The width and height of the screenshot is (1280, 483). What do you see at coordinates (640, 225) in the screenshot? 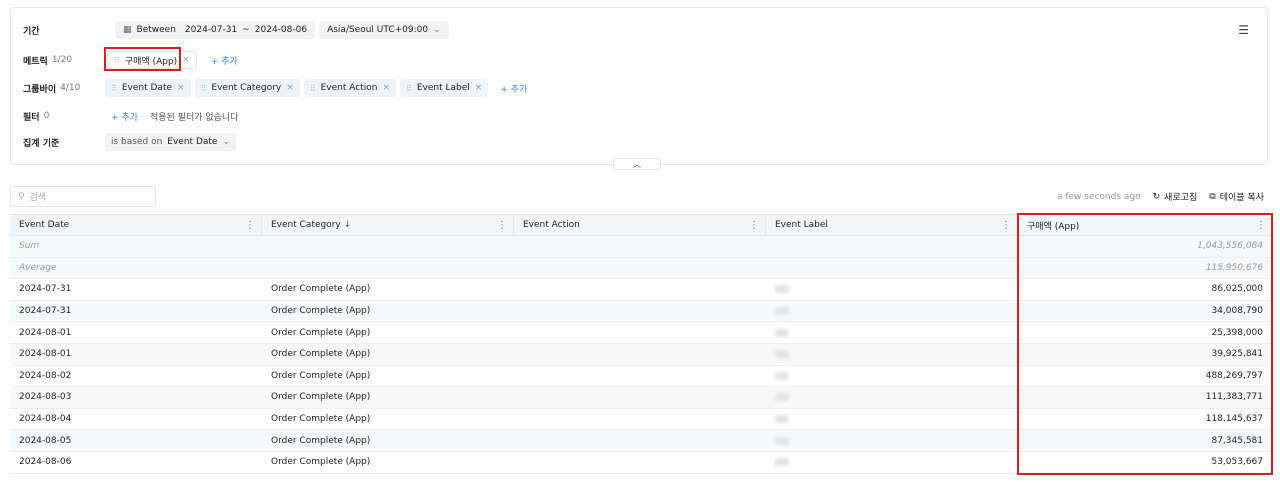
I see `column-header-event-action: Event Action ⋮` at bounding box center [640, 225].